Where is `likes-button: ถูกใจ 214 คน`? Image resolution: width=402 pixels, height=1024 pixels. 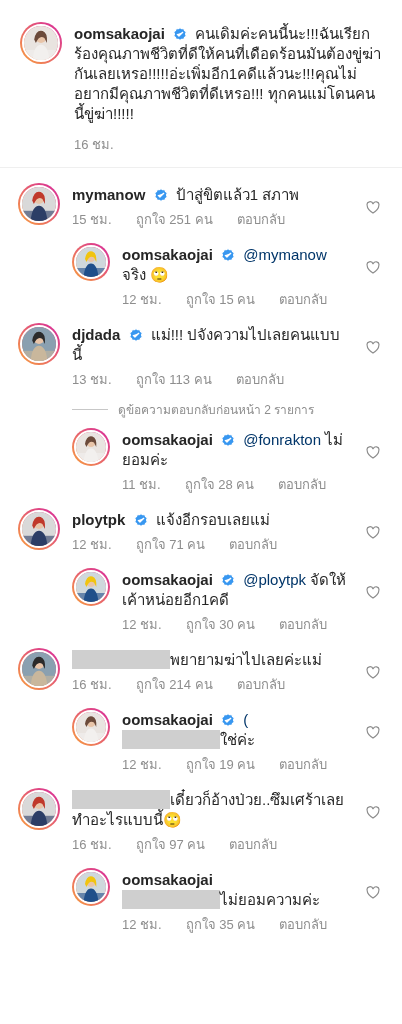 likes-button: ถูกใจ 214 คน is located at coordinates (174, 684).